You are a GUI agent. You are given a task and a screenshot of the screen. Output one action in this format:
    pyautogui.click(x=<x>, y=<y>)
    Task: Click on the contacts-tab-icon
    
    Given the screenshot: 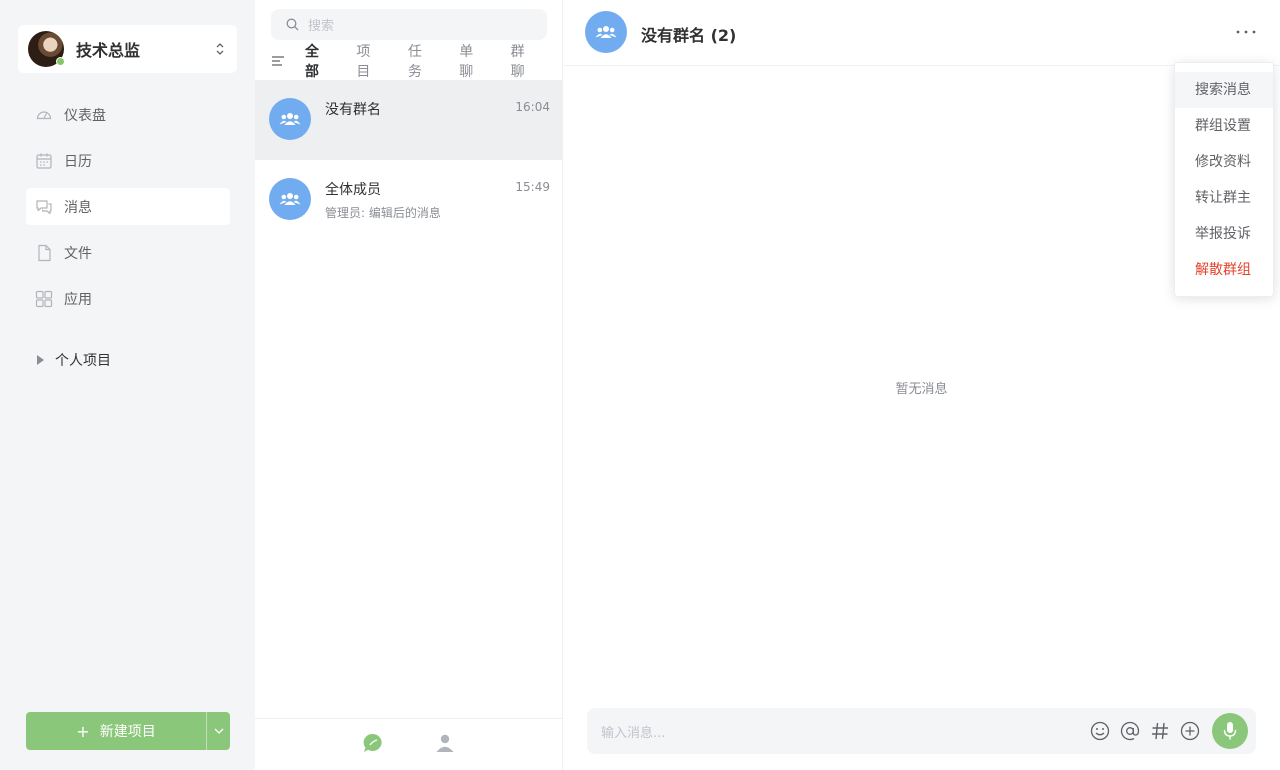 What is the action you would take?
    pyautogui.click(x=445, y=745)
    